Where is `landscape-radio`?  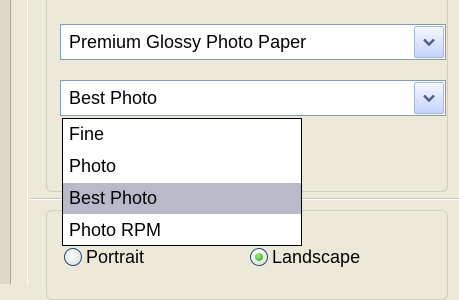
landscape-radio is located at coordinates (259, 257).